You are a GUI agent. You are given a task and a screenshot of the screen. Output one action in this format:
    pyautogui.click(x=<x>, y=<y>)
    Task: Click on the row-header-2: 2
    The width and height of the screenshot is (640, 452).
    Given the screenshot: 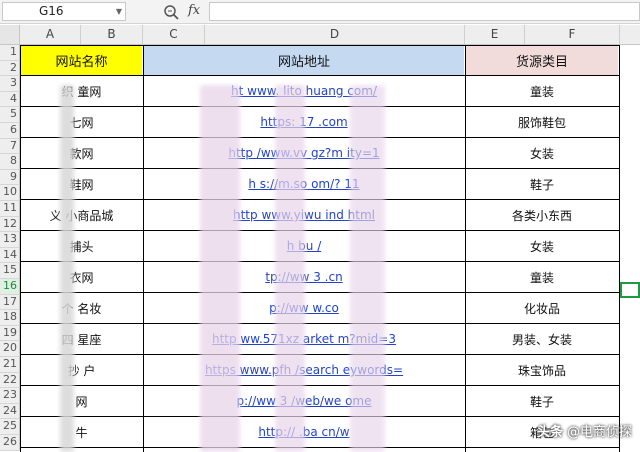 What is the action you would take?
    pyautogui.click(x=10, y=68)
    